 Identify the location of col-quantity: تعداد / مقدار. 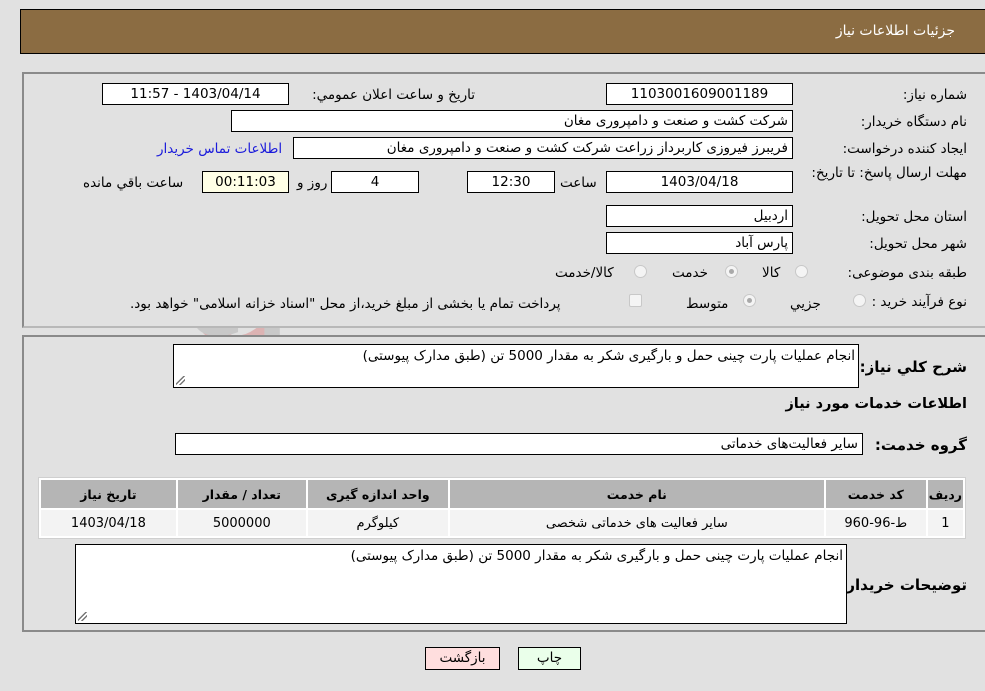
(241, 494).